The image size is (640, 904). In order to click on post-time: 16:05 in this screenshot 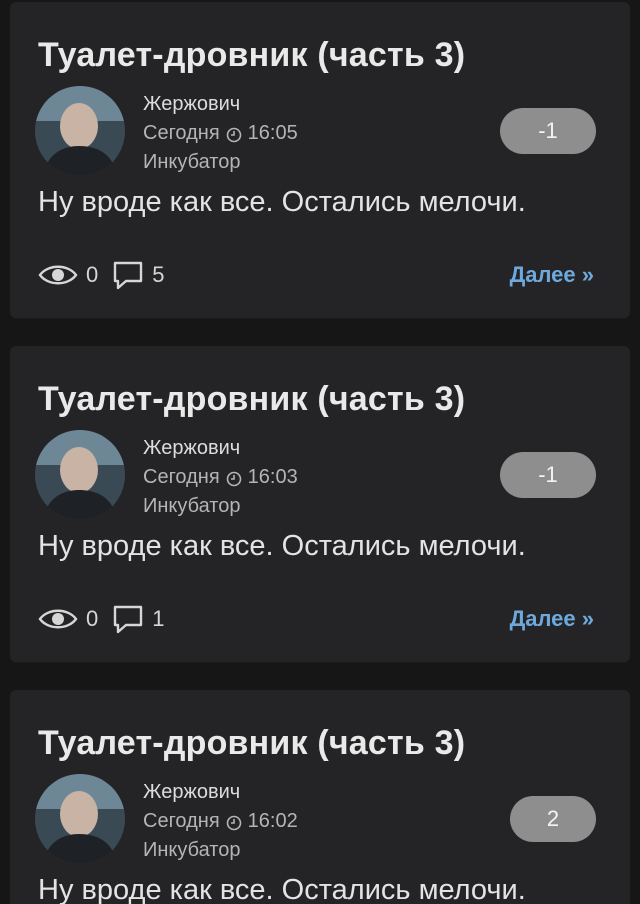, I will do `click(272, 133)`.